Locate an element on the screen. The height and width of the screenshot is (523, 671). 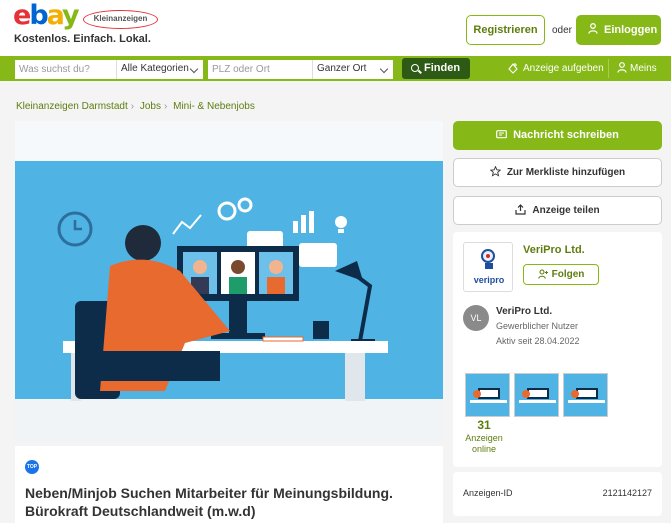
search-icon is located at coordinates (415, 68).